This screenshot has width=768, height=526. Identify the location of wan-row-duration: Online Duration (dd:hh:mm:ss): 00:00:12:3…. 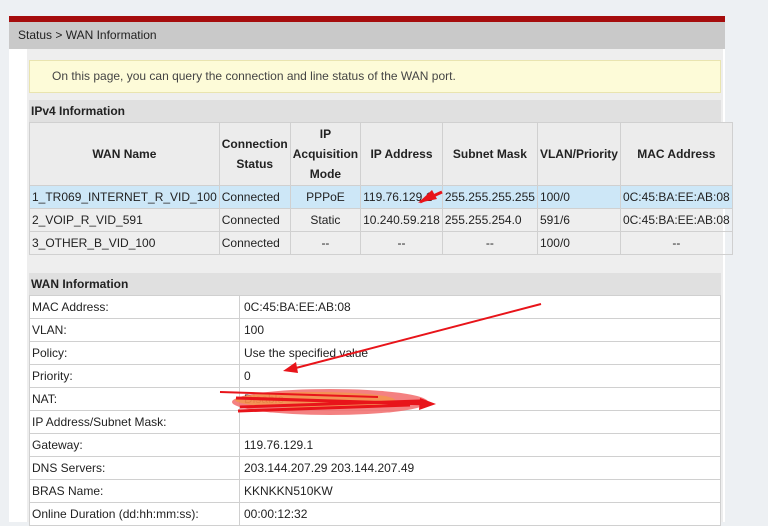
(375, 514).